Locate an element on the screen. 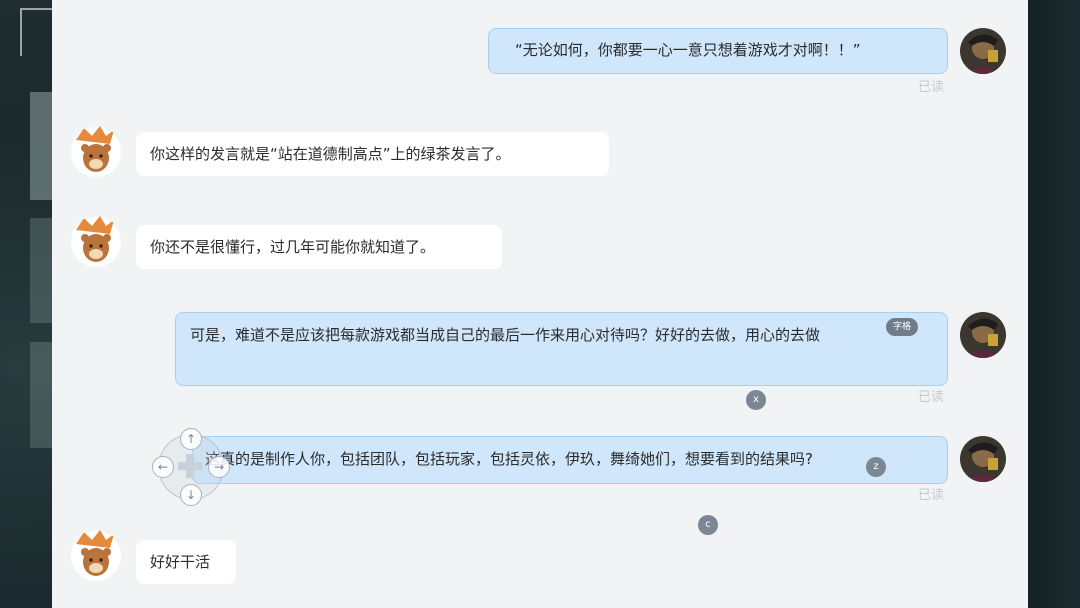  chat-bubble-outgoing: “无论如何，你都要一心一意只想着游戏才对啊！！” is located at coordinates (718, 51).